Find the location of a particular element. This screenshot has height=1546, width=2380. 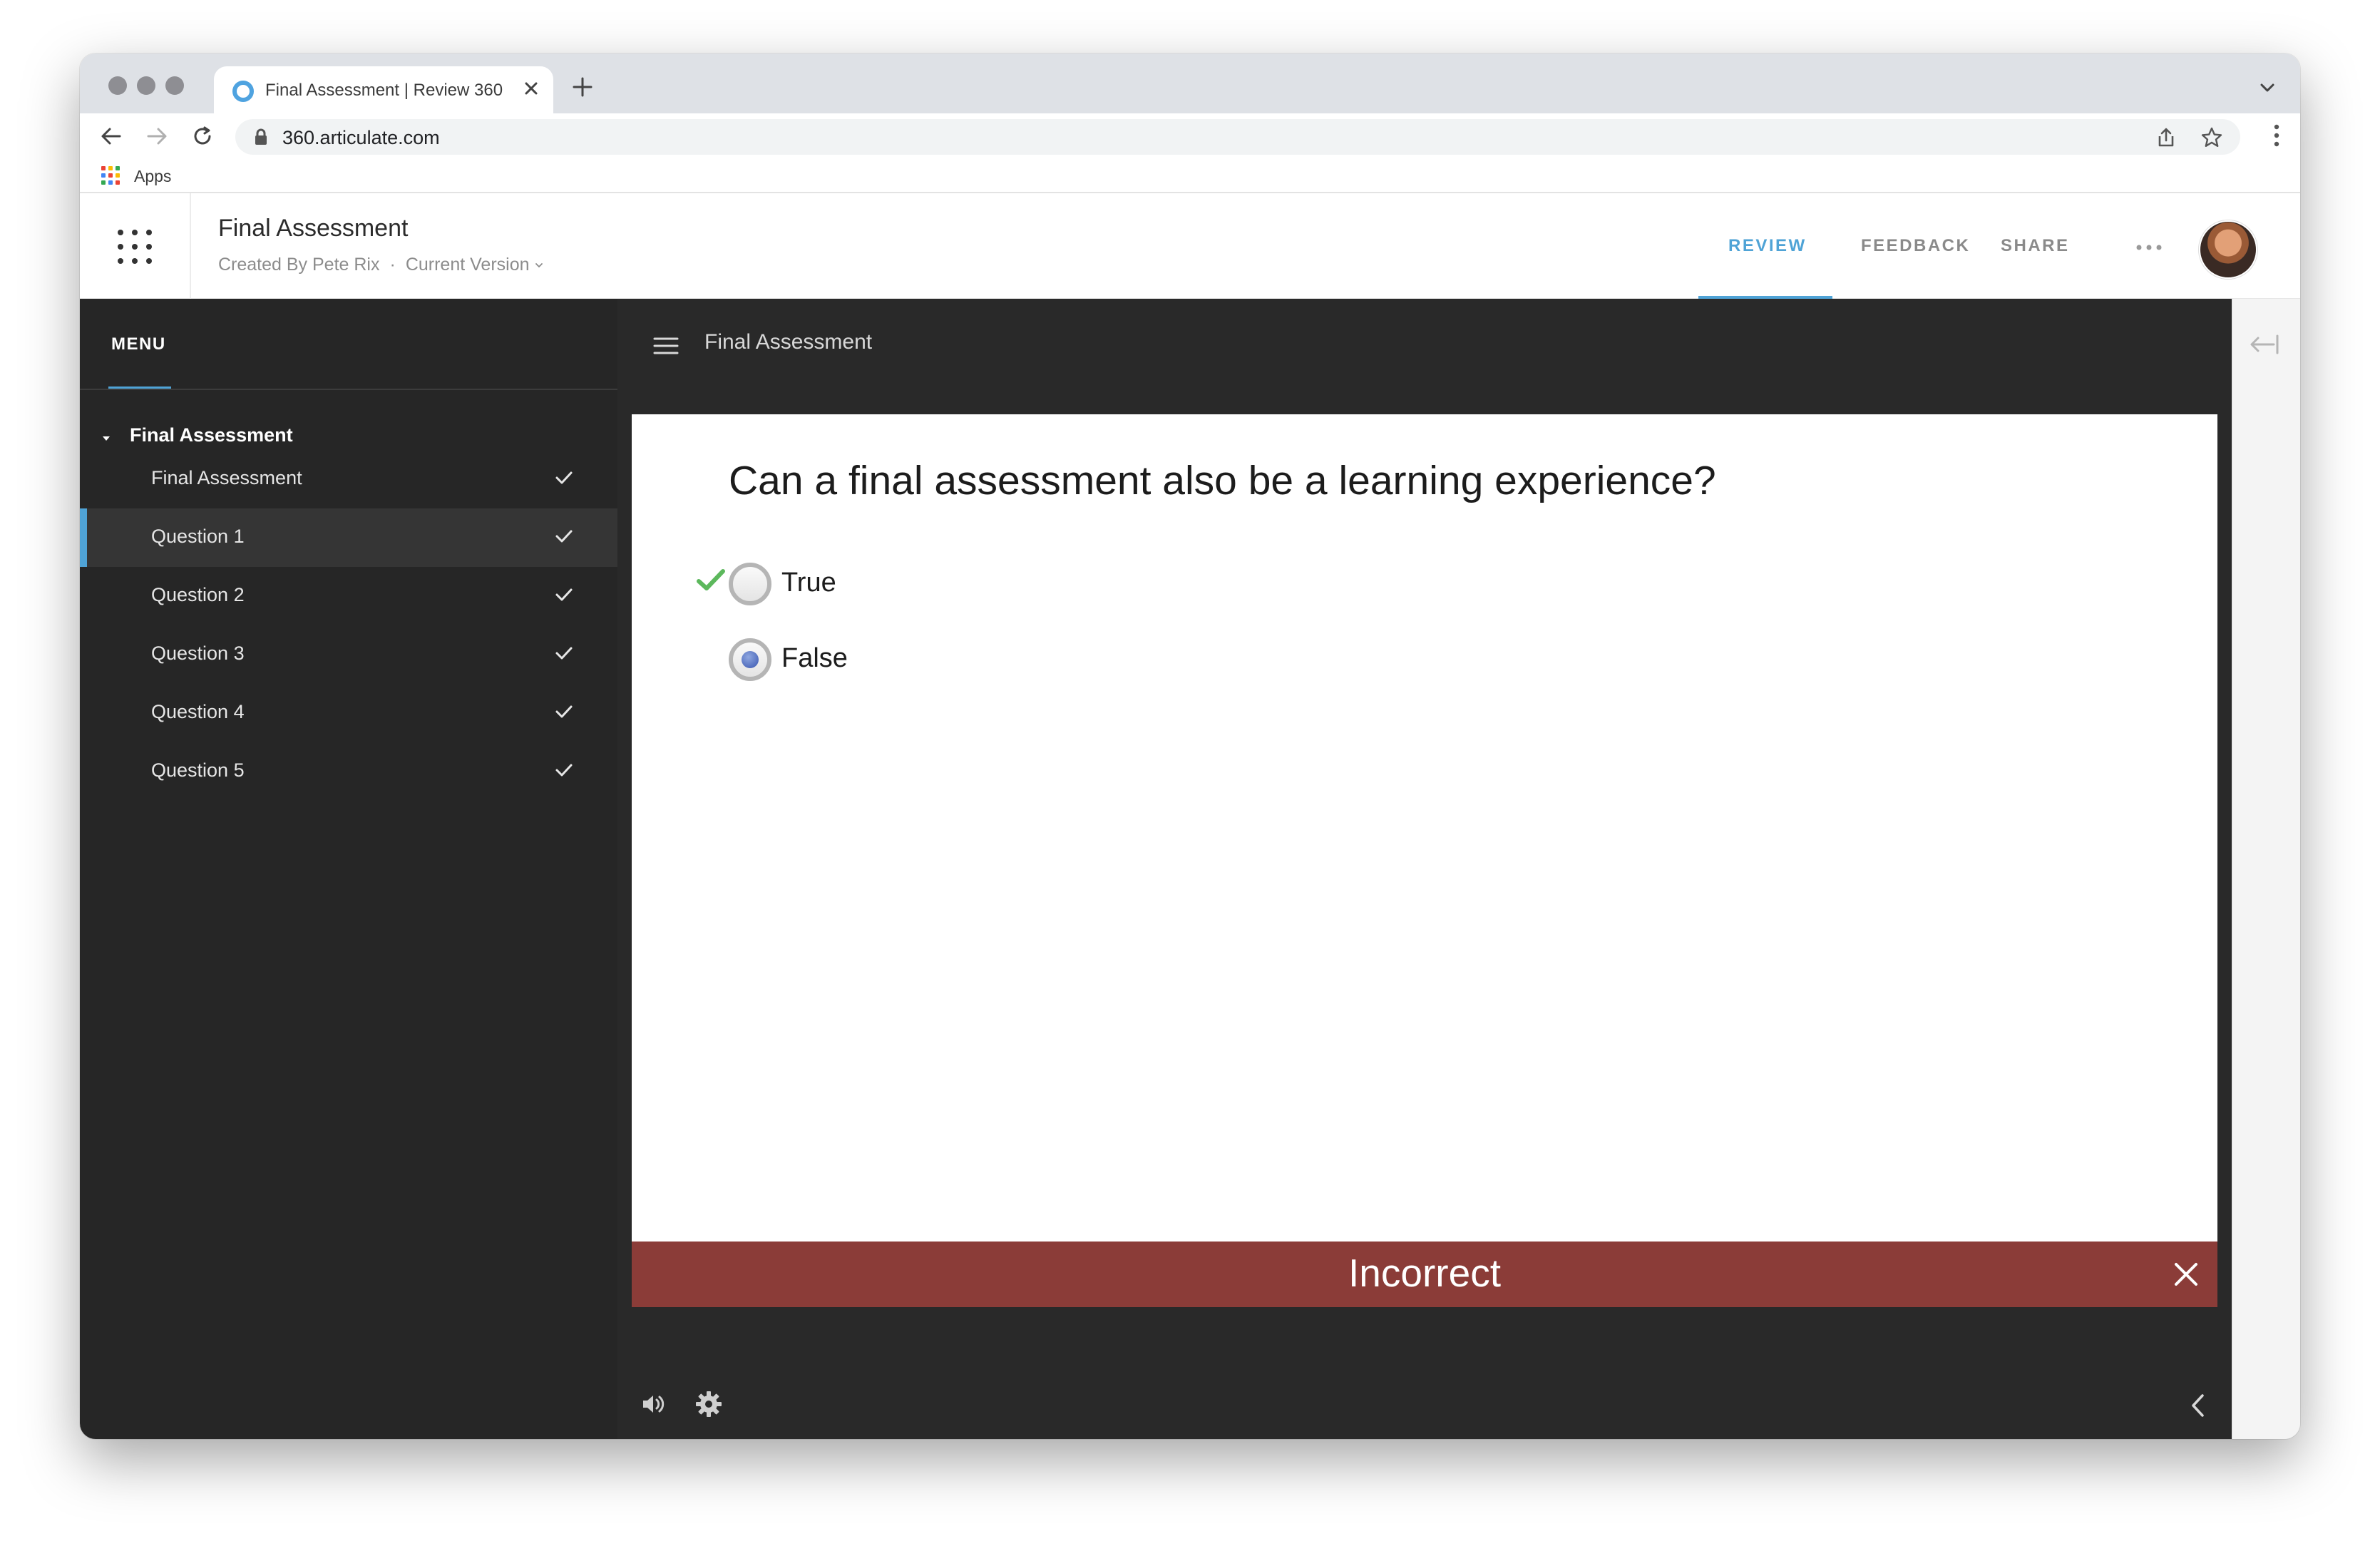

radio-true is located at coordinates (750, 584).